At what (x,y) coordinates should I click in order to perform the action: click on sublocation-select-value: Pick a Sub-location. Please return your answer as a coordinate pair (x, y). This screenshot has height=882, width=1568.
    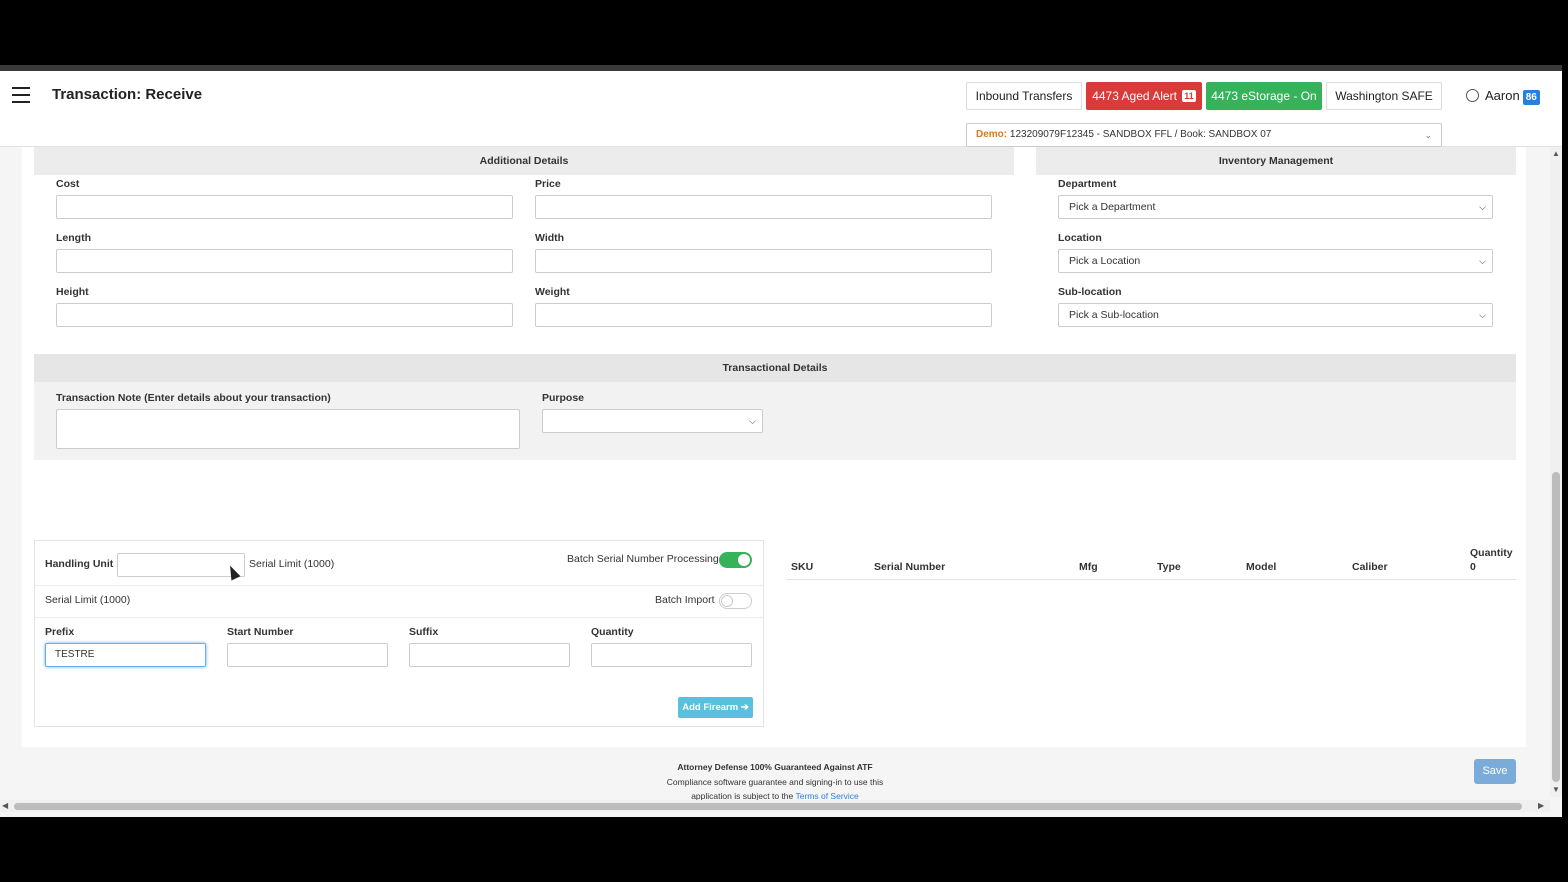
    Looking at the image, I should click on (1114, 315).